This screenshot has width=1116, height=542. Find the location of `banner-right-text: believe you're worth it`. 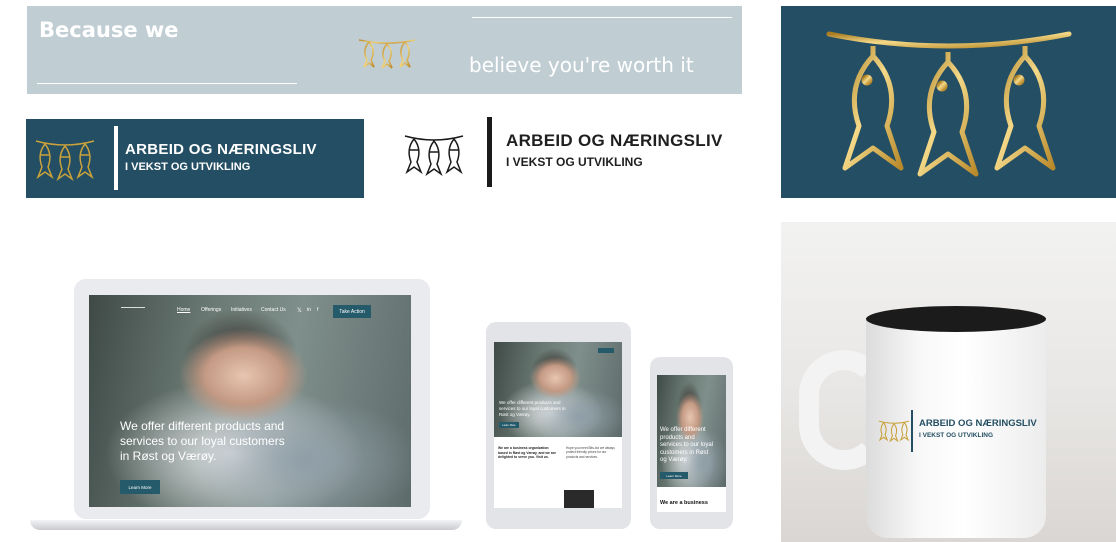

banner-right-text: believe you're worth it is located at coordinates (581, 65).